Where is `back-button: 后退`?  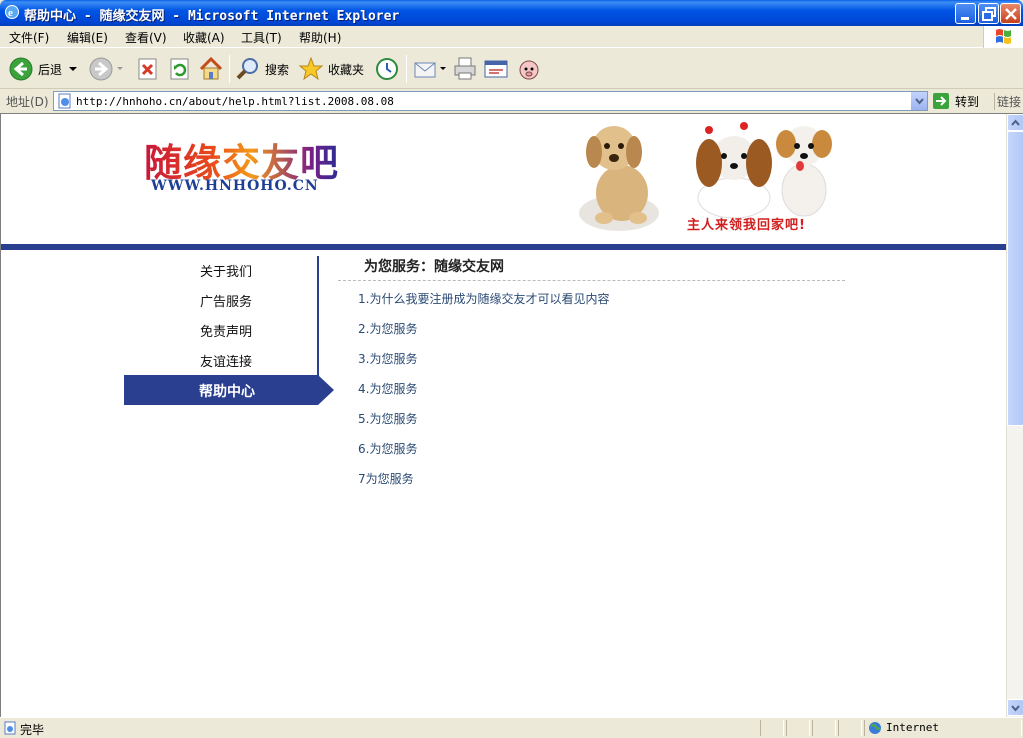 back-button: 后退 is located at coordinates (44, 69).